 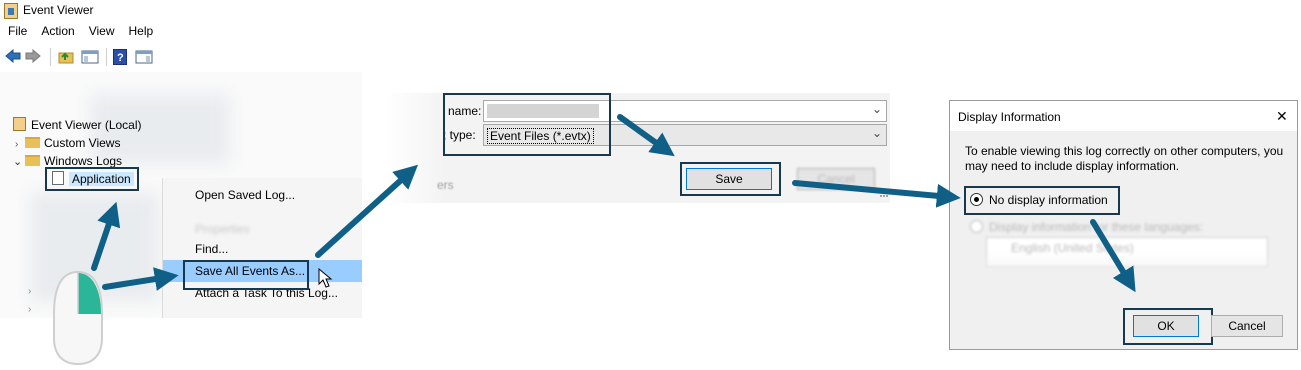 I want to click on radio-unselected-icon, so click(x=976, y=226).